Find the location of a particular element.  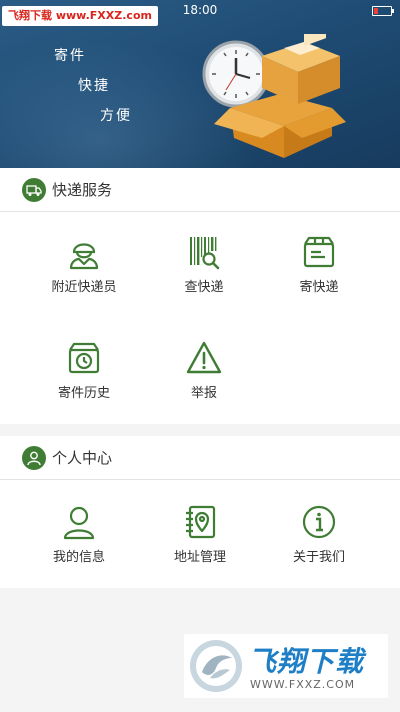

nearby-courier-button: 附近快递员 is located at coordinates (84, 264).